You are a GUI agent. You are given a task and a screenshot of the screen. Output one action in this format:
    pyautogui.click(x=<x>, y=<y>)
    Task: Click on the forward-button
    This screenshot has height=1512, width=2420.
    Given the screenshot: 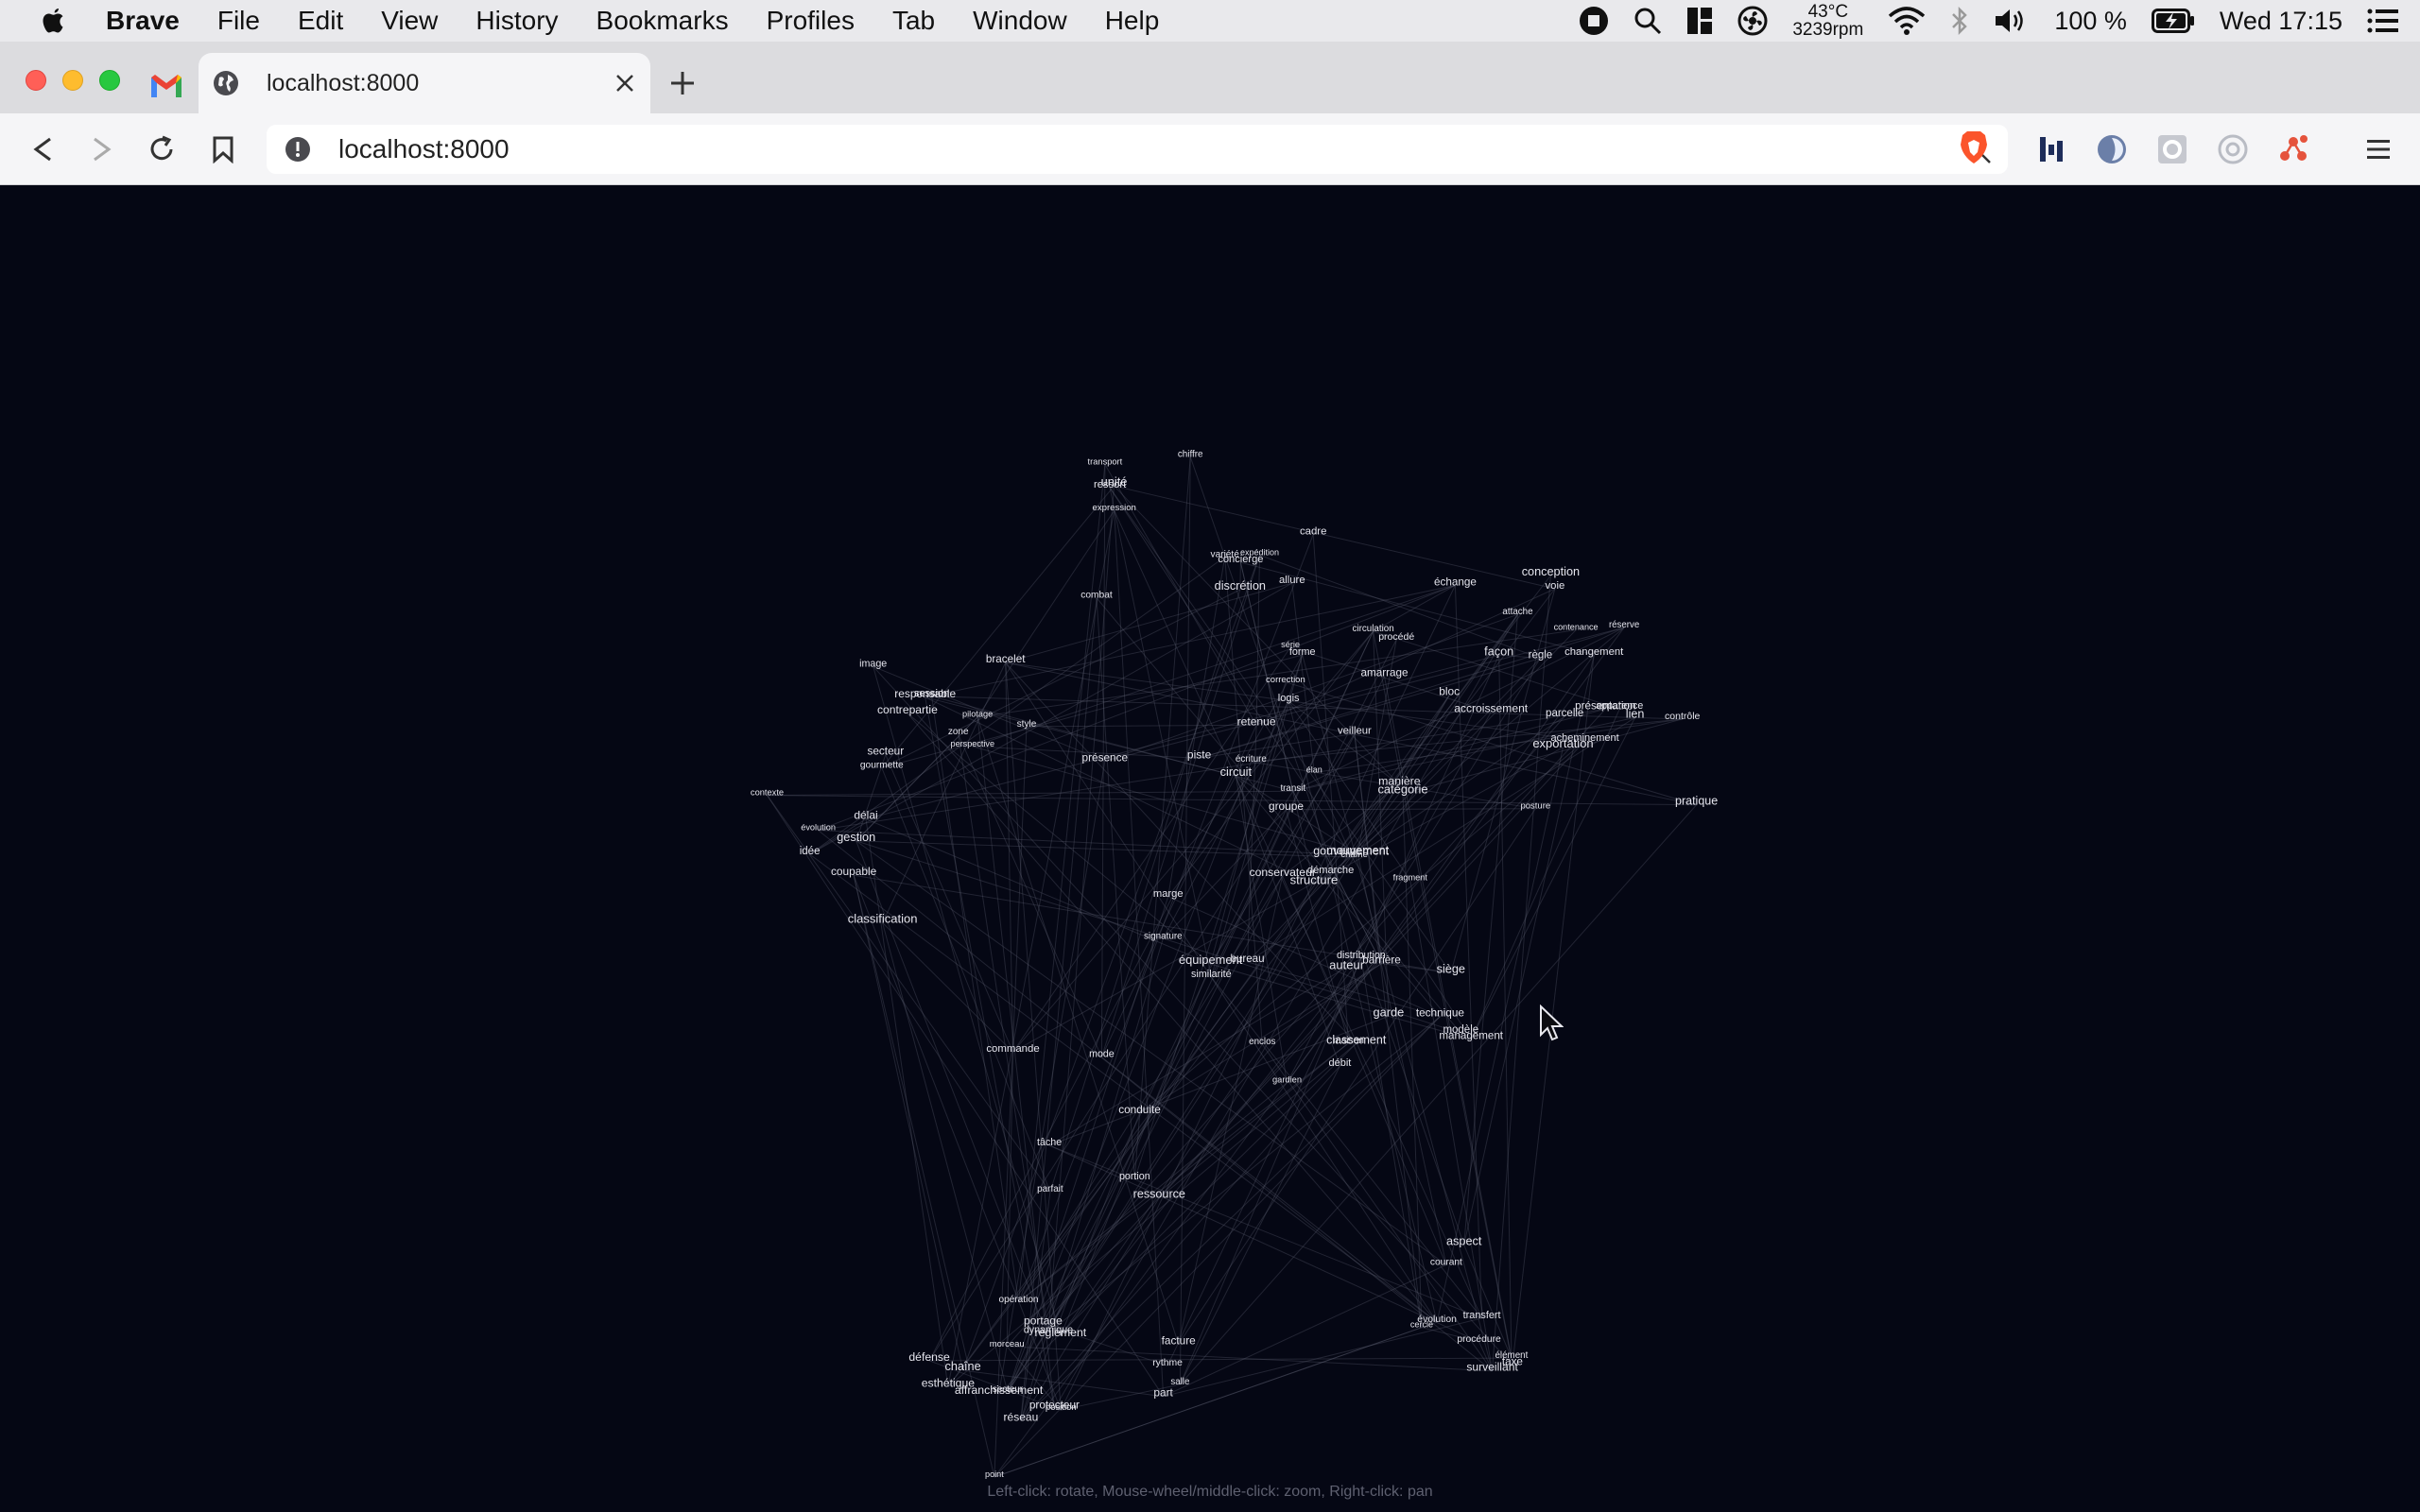 What is the action you would take?
    pyautogui.click(x=102, y=149)
    